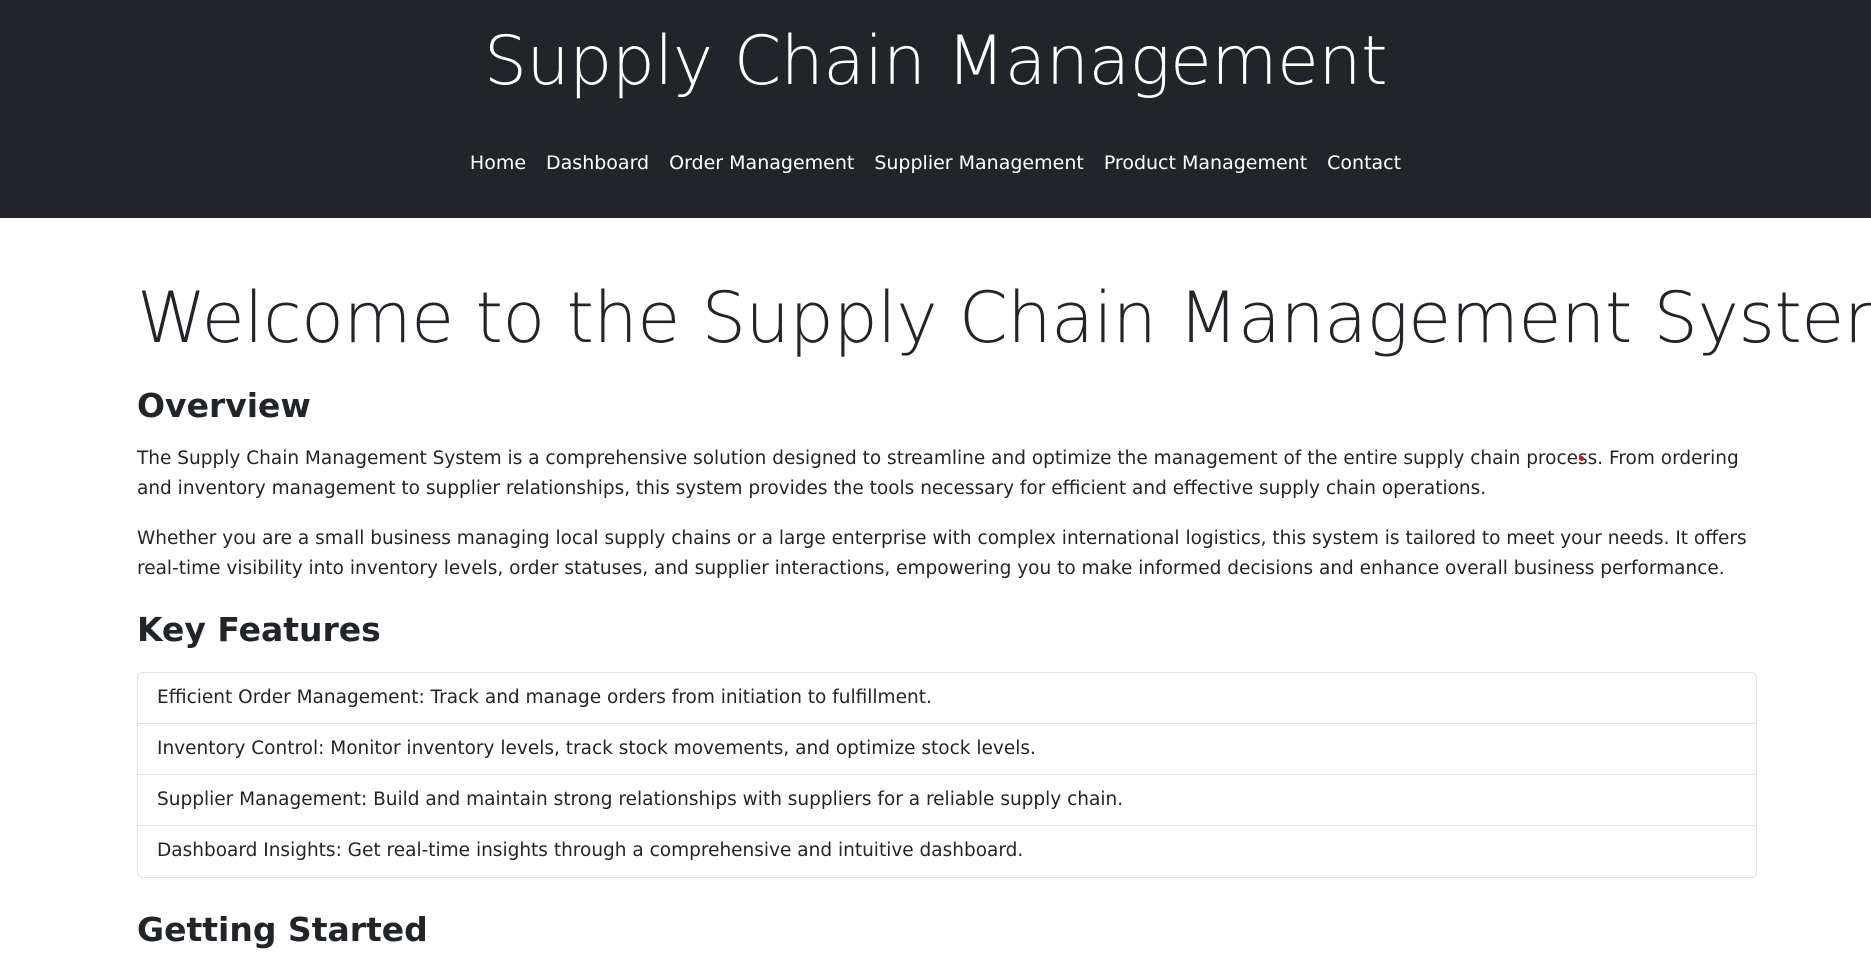 This screenshot has width=1871, height=957. What do you see at coordinates (1205, 163) in the screenshot?
I see `nav-link-product-management: Product Management` at bounding box center [1205, 163].